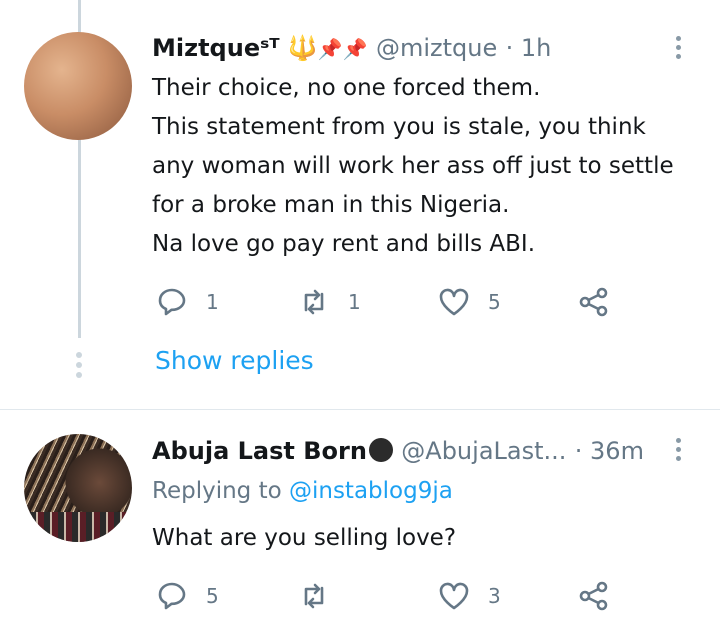 The image size is (720, 633). What do you see at coordinates (494, 596) in the screenshot?
I see `like-count: 3` at bounding box center [494, 596].